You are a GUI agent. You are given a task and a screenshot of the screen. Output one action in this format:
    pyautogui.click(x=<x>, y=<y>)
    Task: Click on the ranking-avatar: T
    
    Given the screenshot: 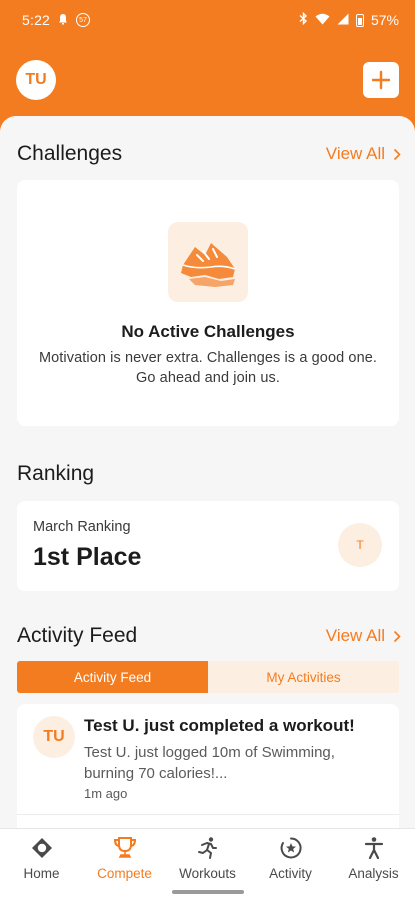 What is the action you would take?
    pyautogui.click(x=360, y=545)
    